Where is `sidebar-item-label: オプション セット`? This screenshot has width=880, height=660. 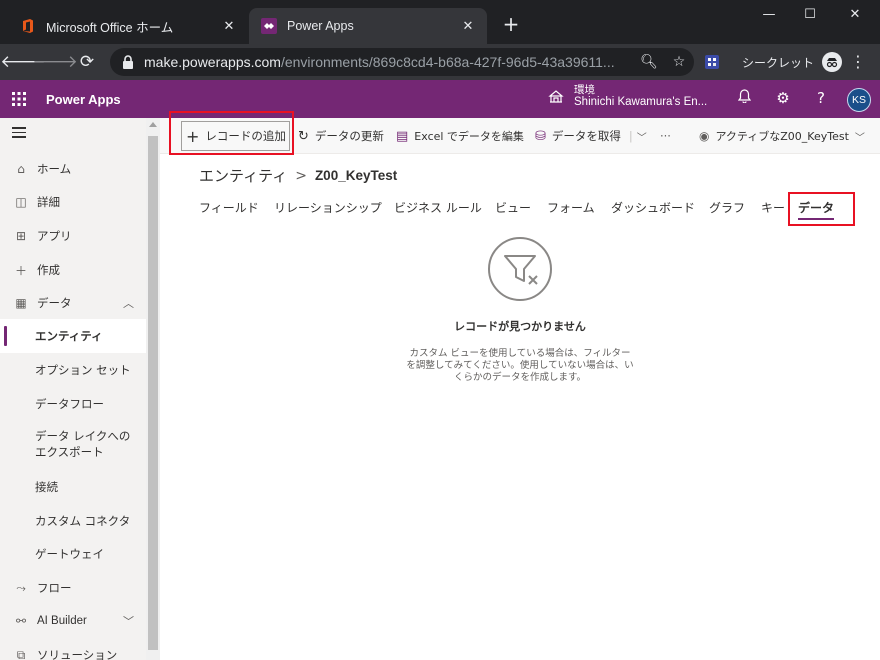 sidebar-item-label: オプション セット is located at coordinates (83, 370).